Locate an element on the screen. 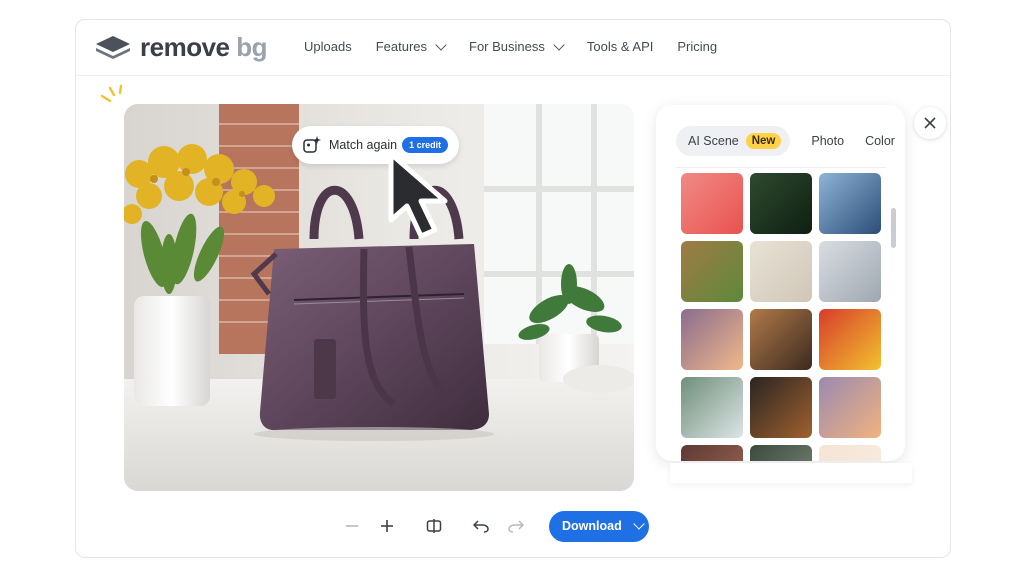 This screenshot has width=1024, height=576. mouse-pointer-icon is located at coordinates (418, 195).